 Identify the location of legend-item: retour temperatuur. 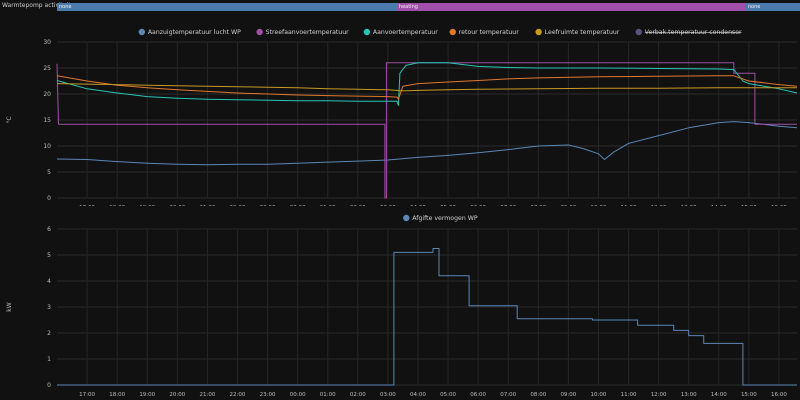
(484, 32).